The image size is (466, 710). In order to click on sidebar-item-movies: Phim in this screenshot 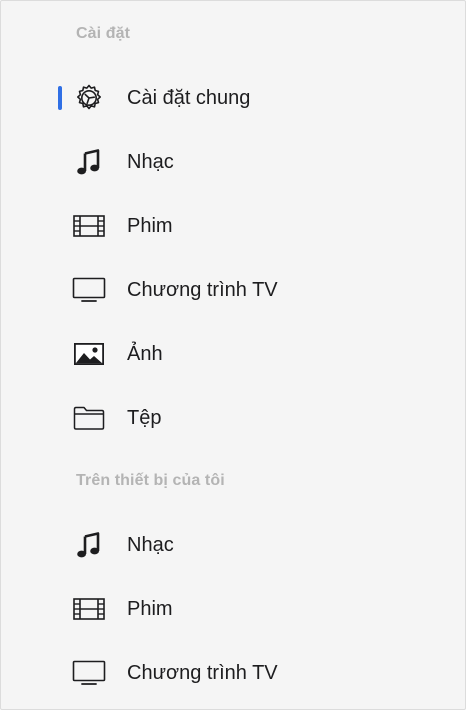, I will do `click(233, 226)`.